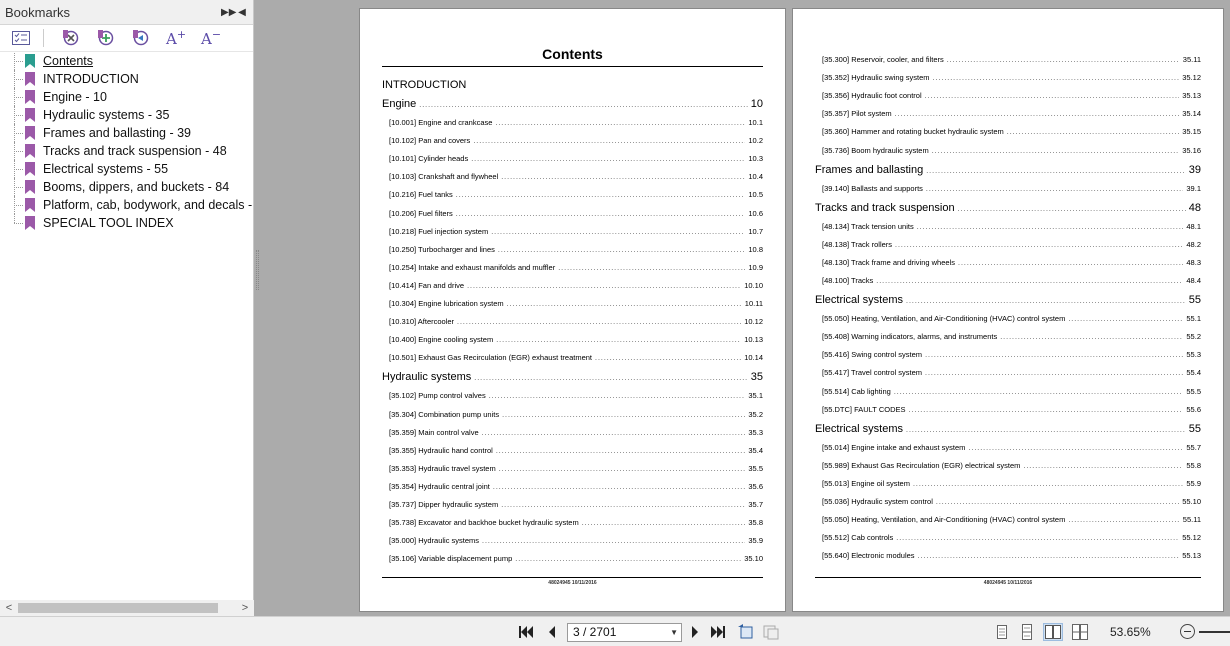  Describe the element at coordinates (624, 632) in the screenshot. I see `page-number-input: 3 / 2701 ▼` at that location.